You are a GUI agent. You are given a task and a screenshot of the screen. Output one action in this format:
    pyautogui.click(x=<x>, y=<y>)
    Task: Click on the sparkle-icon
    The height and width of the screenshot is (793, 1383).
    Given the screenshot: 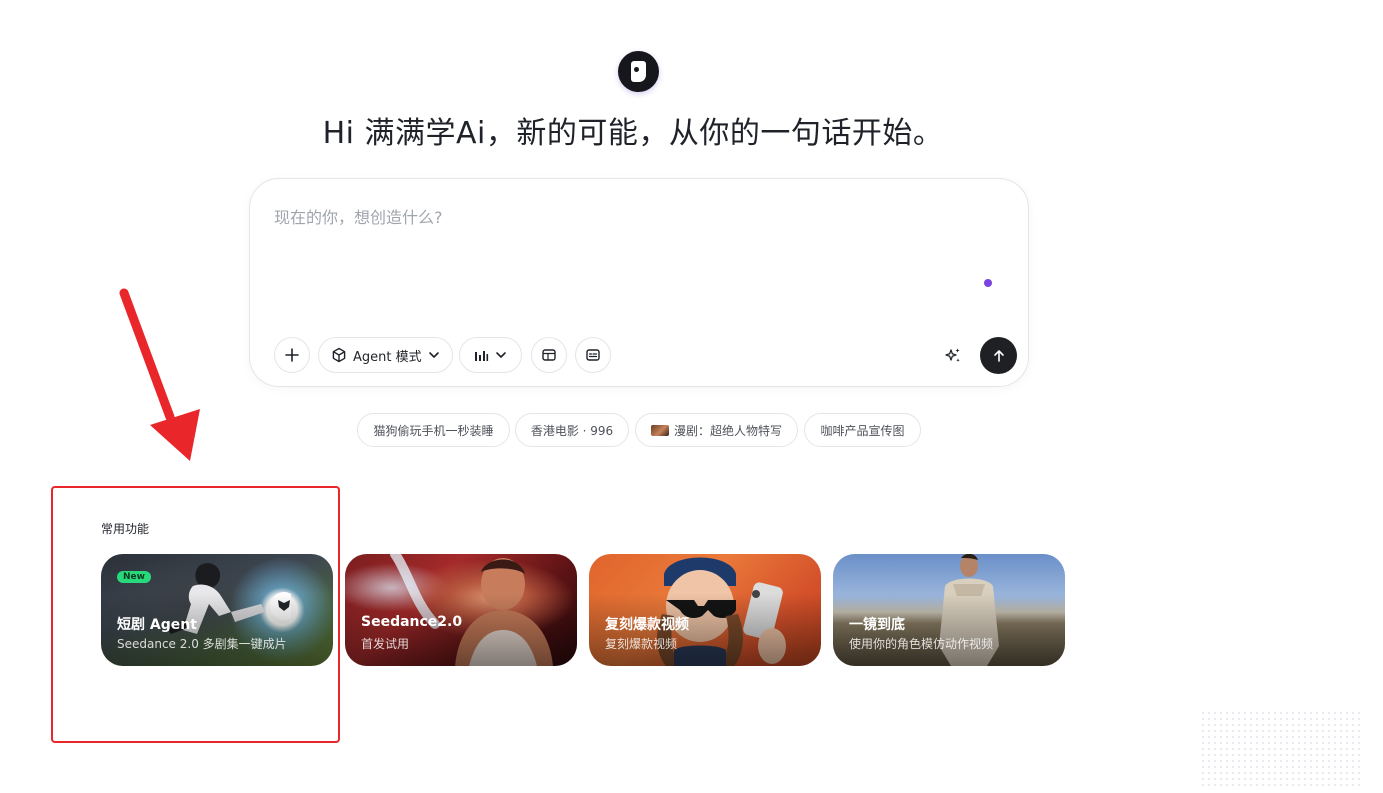 What is the action you would take?
    pyautogui.click(x=952, y=355)
    